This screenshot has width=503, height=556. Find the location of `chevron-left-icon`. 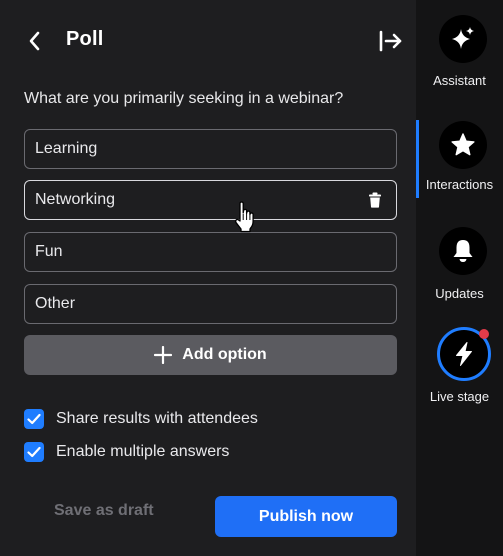

chevron-left-icon is located at coordinates (34, 41).